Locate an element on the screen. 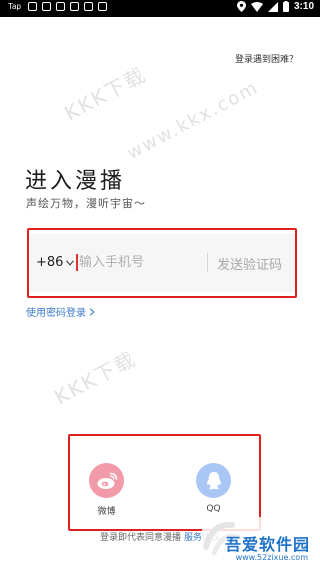  login-help-link: 登录遇到困难？ is located at coordinates (266, 58).